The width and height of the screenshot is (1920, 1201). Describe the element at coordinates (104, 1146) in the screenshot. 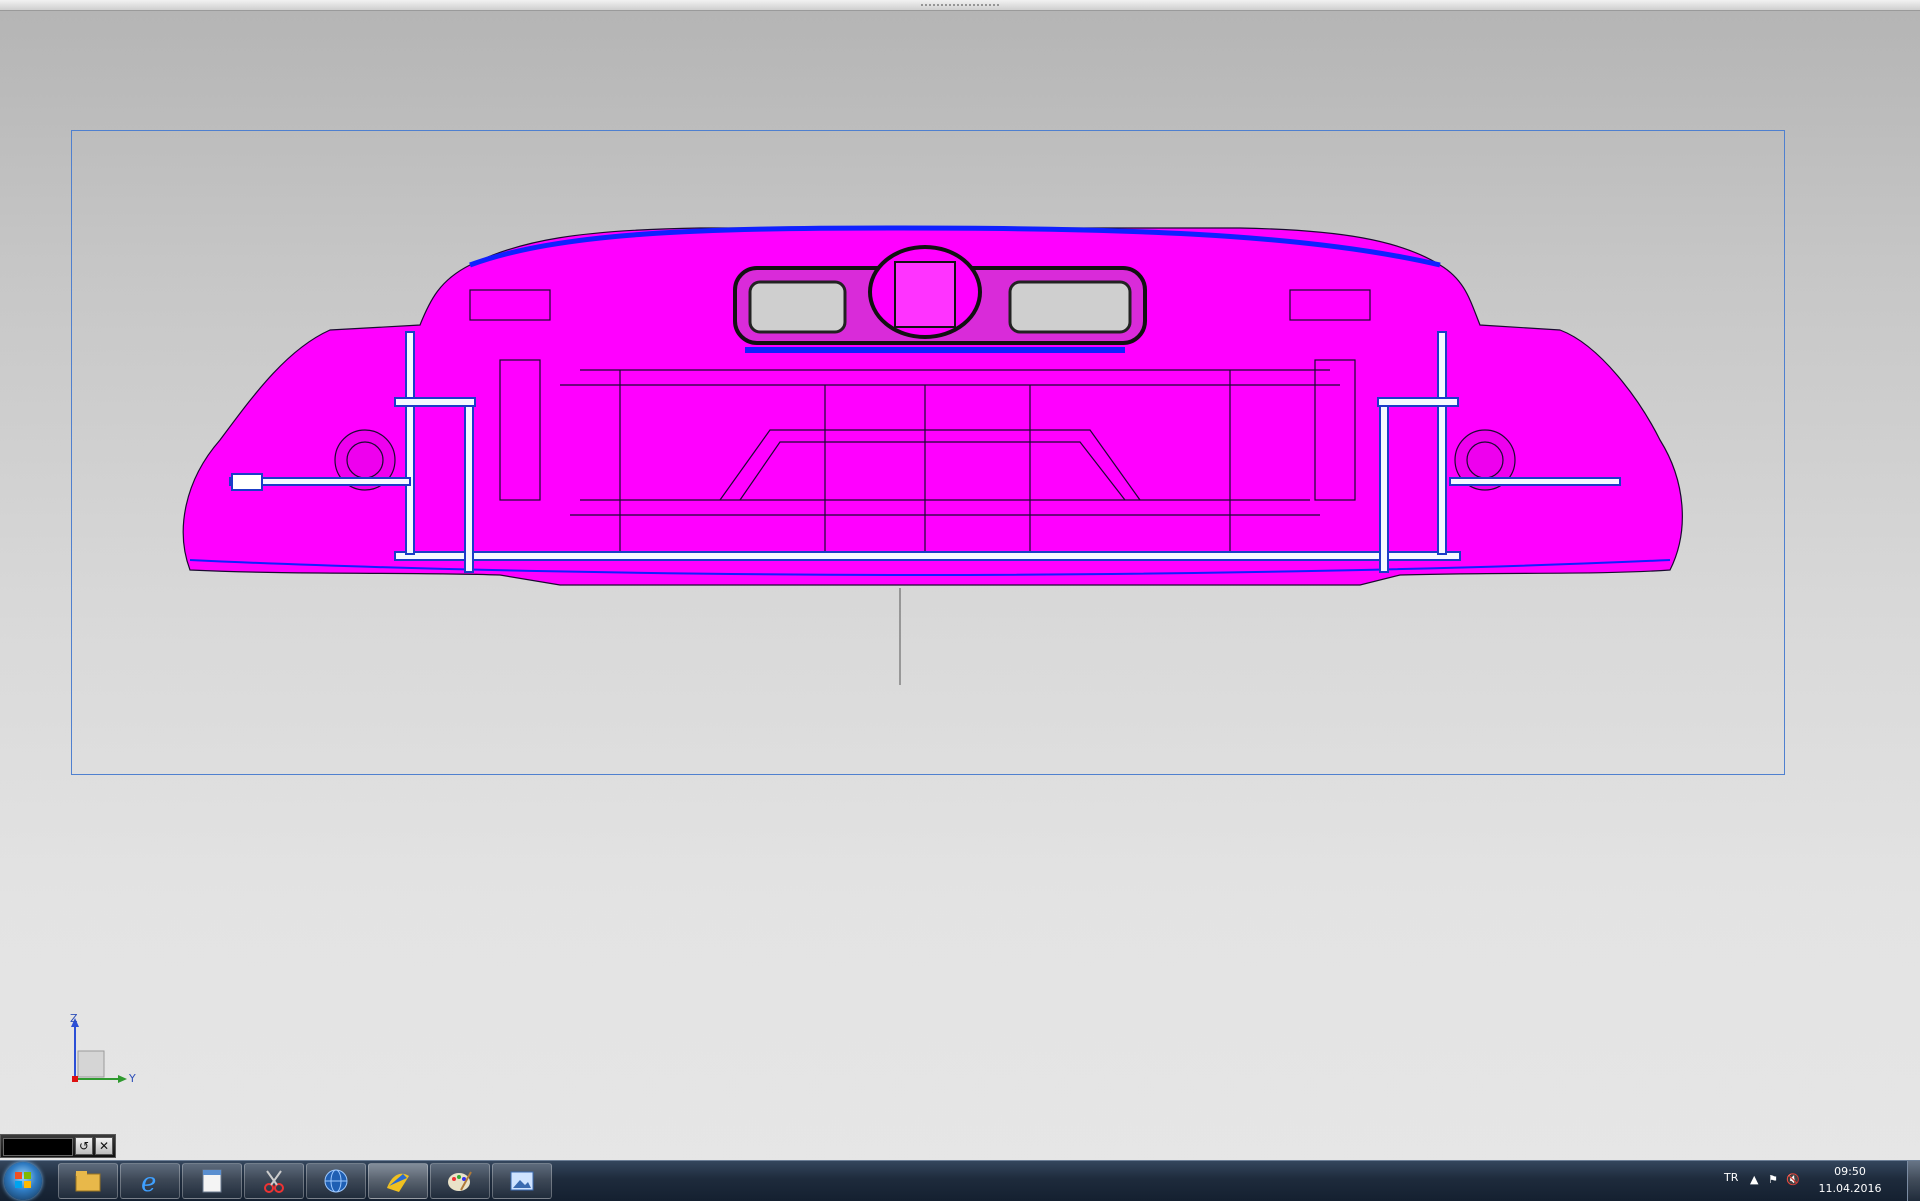

I see `close-icon: ✕` at that location.